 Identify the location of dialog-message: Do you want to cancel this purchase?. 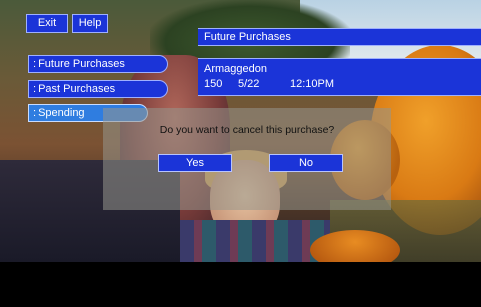
(247, 130).